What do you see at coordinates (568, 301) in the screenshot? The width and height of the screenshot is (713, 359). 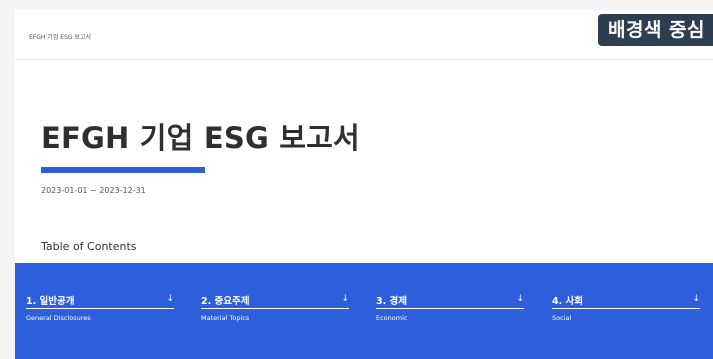 I see `toc-item-label: 4. 사회` at bounding box center [568, 301].